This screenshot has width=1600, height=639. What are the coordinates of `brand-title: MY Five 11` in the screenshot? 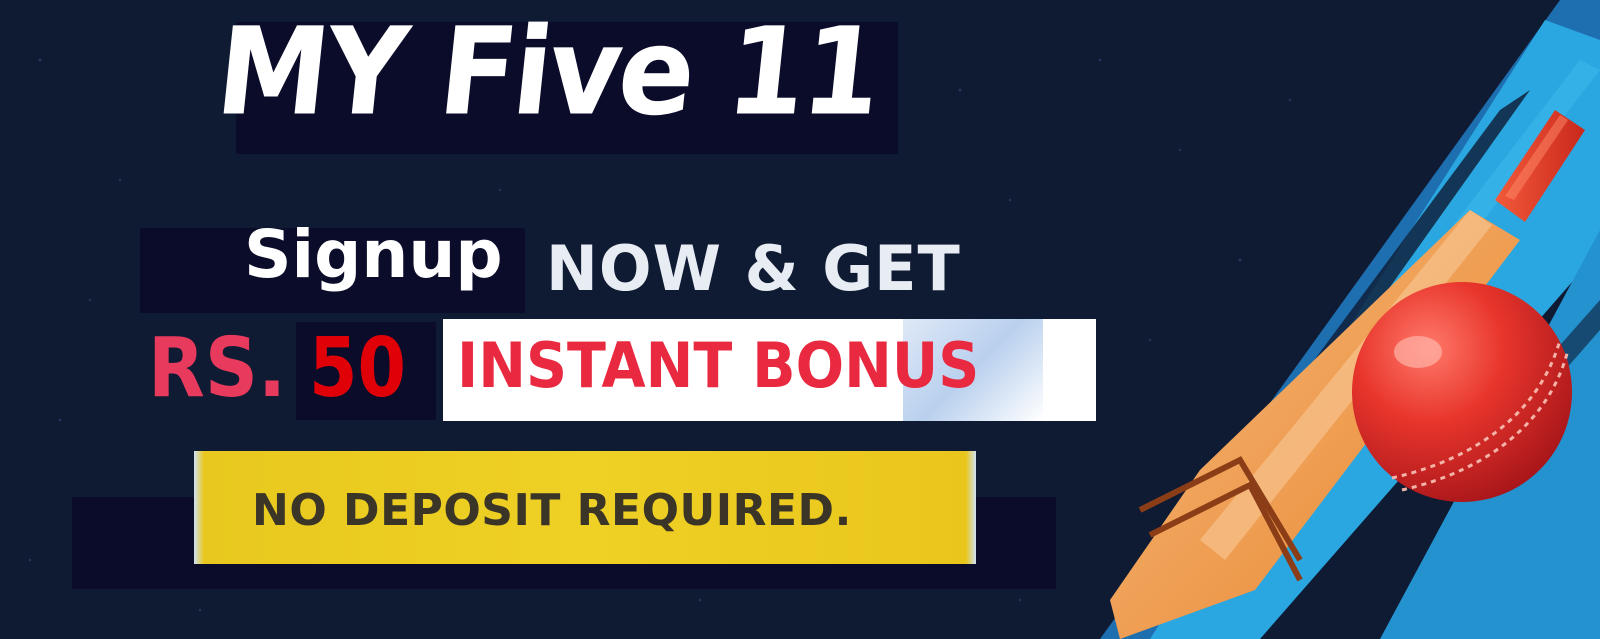 It's located at (548, 72).